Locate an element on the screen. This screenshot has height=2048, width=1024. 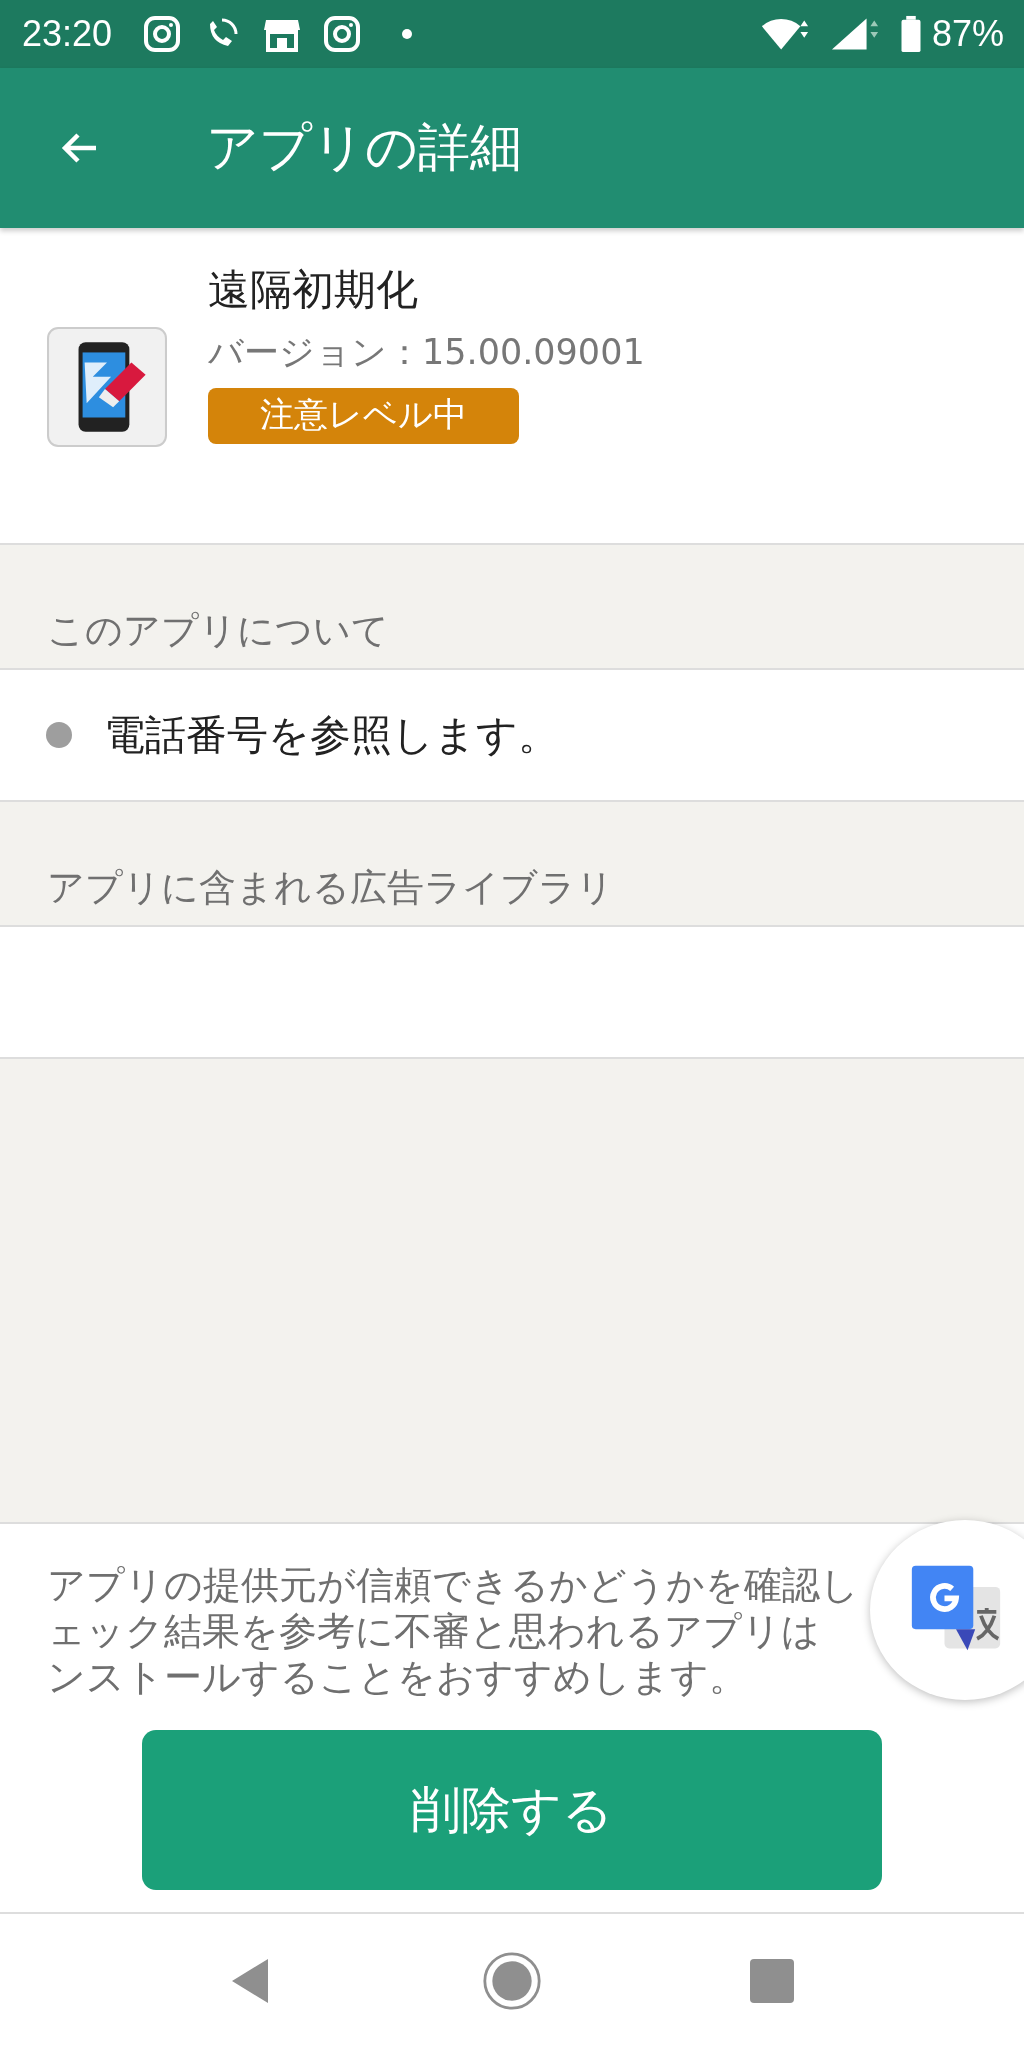
dot-icon is located at coordinates (407, 34).